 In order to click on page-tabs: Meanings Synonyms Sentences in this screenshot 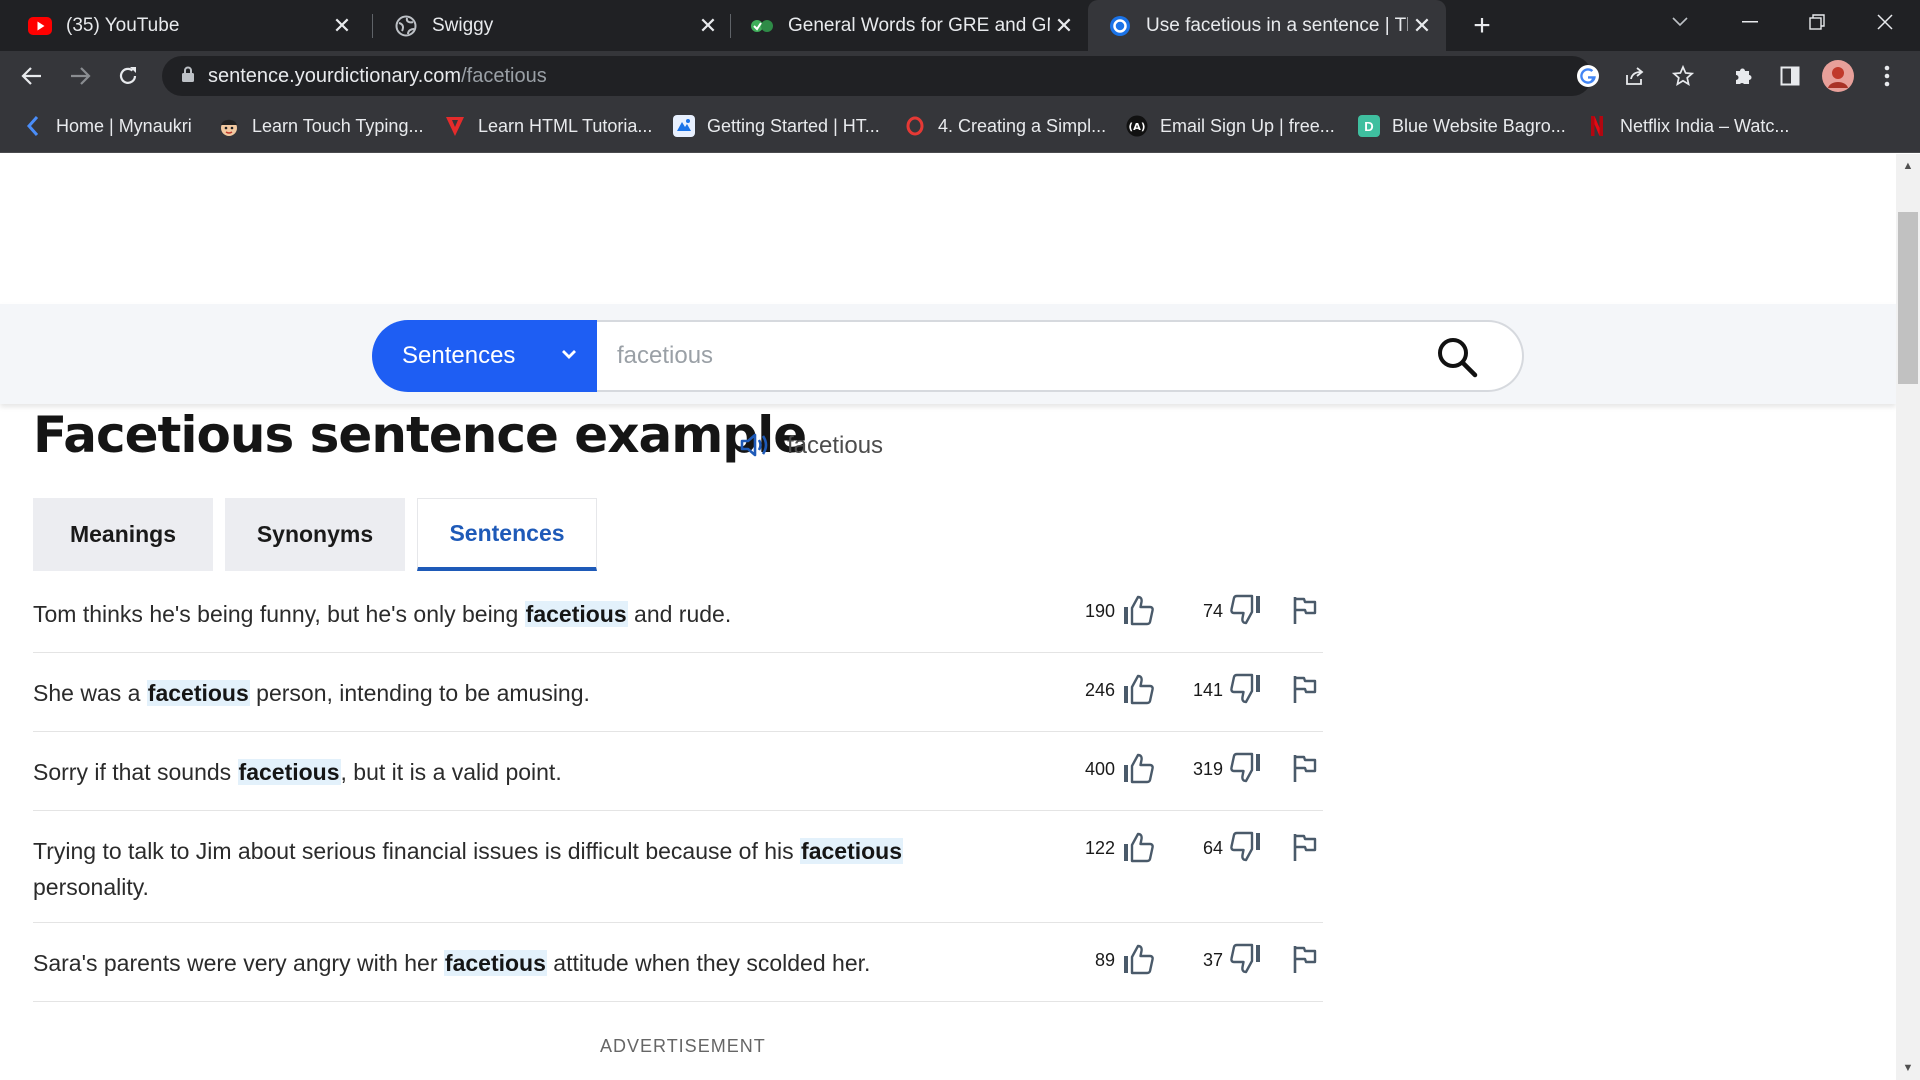, I will do `click(321, 535)`.